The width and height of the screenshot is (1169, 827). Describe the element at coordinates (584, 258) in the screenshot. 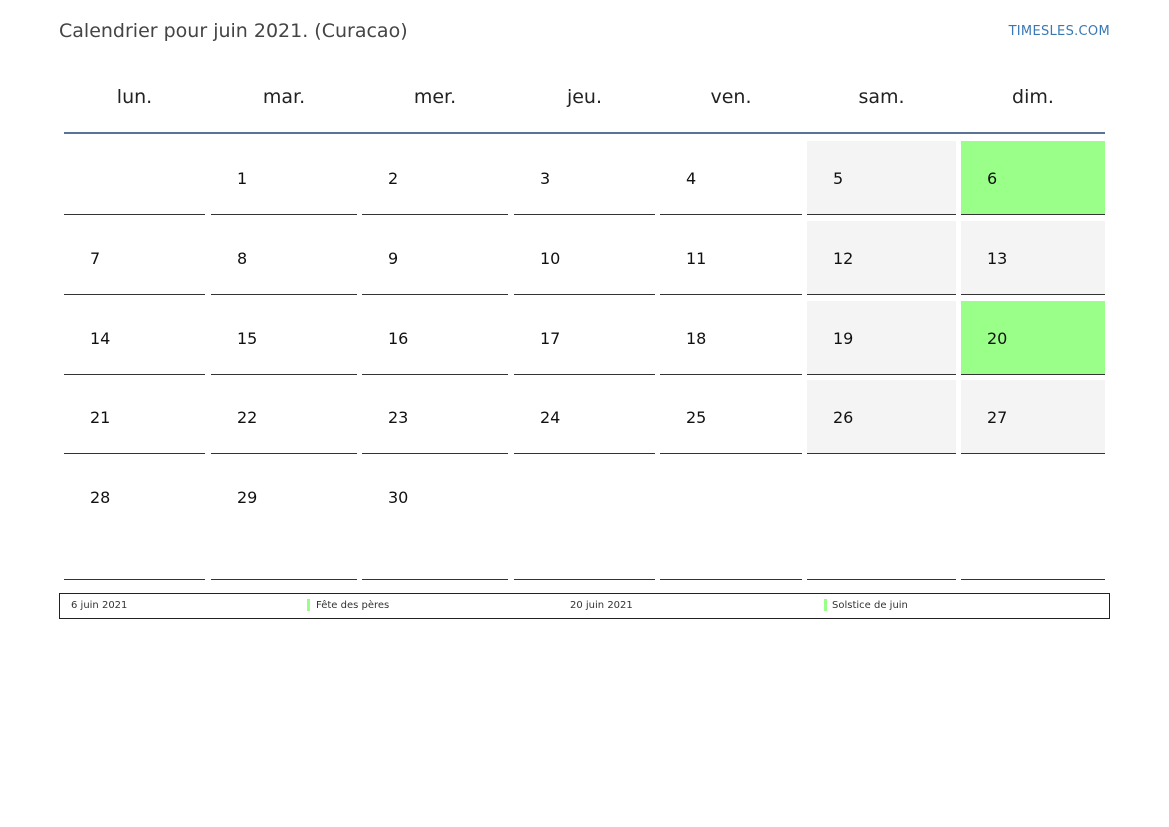

I see `day-cell: 10` at that location.